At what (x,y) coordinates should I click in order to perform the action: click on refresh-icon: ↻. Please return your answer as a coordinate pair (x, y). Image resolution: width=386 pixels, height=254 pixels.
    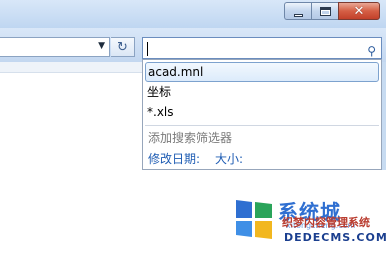
    Looking at the image, I should click on (122, 47).